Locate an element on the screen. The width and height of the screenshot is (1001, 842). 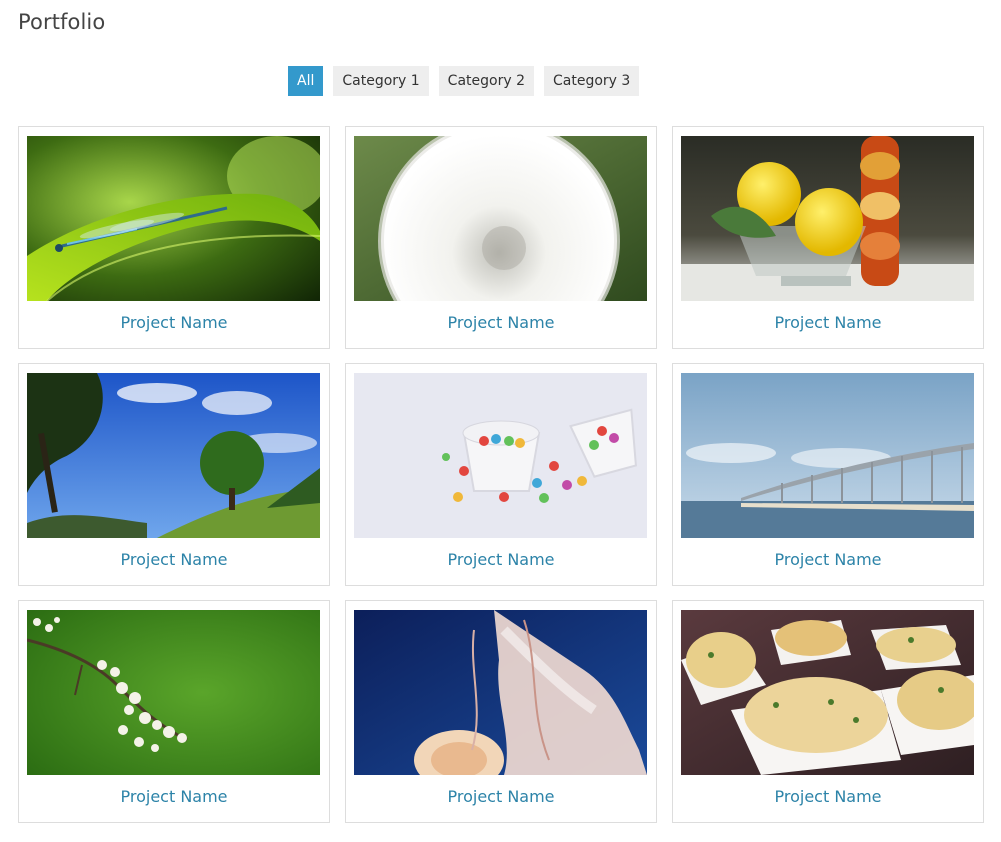
page-title: Portfolio is located at coordinates (62, 22).